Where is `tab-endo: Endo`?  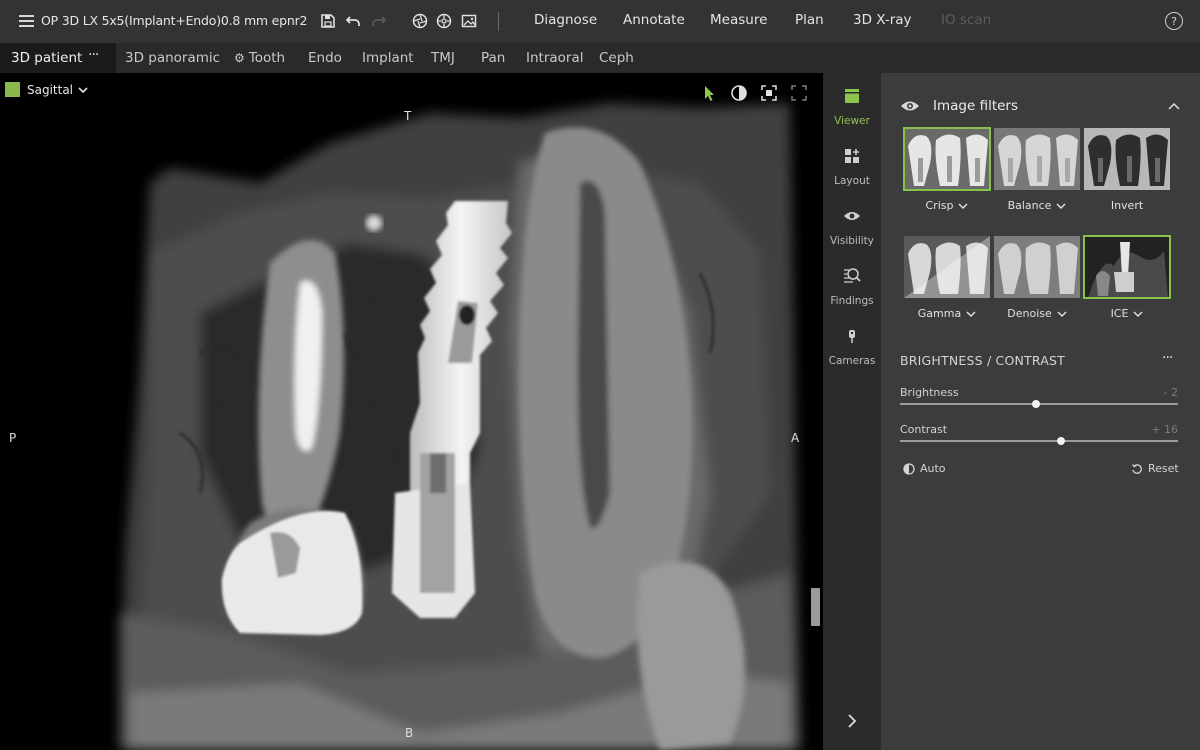 tab-endo: Endo is located at coordinates (325, 58).